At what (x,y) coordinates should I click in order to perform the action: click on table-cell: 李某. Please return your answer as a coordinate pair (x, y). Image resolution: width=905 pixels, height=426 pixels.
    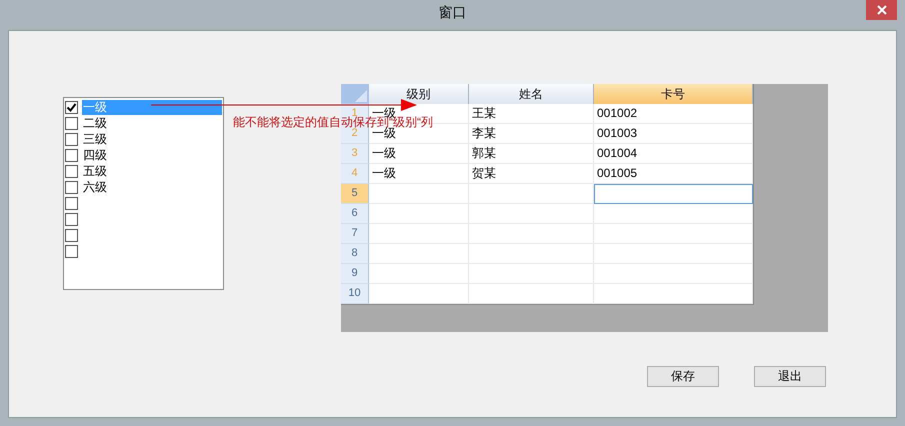
    Looking at the image, I should click on (531, 134).